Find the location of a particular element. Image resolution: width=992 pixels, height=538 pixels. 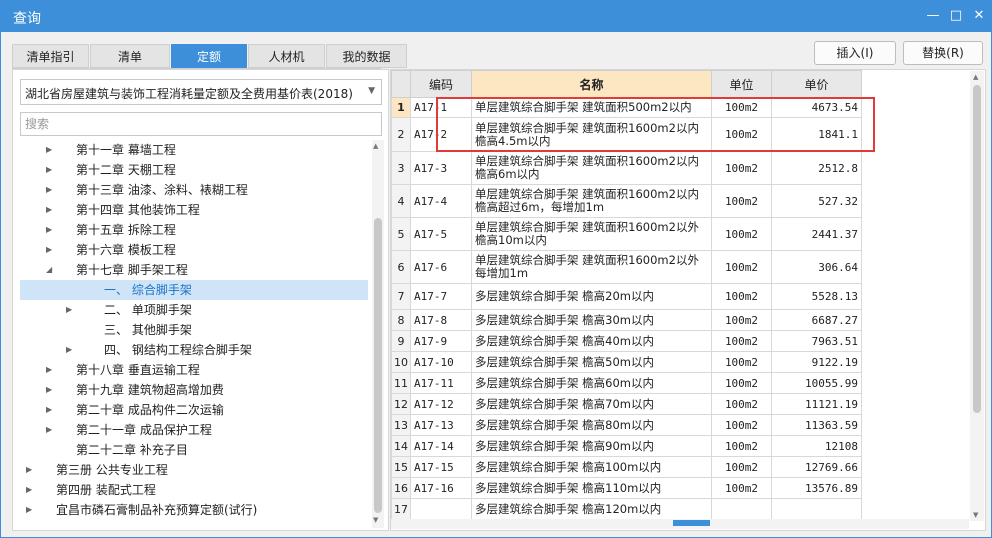

replace-button: 替换(R) is located at coordinates (943, 53).